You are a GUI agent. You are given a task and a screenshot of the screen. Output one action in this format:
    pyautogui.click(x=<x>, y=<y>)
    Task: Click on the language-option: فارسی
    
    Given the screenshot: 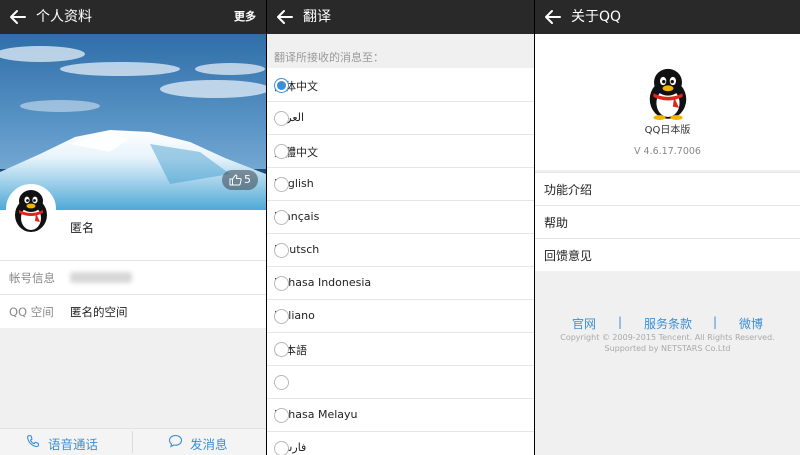 What is the action you would take?
    pyautogui.click(x=400, y=443)
    